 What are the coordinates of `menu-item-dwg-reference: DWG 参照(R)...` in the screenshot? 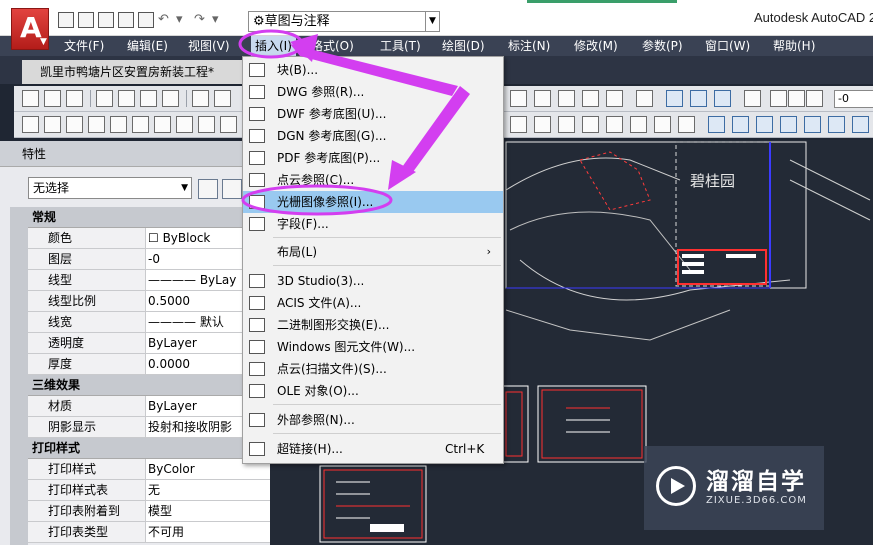 It's located at (373, 92).